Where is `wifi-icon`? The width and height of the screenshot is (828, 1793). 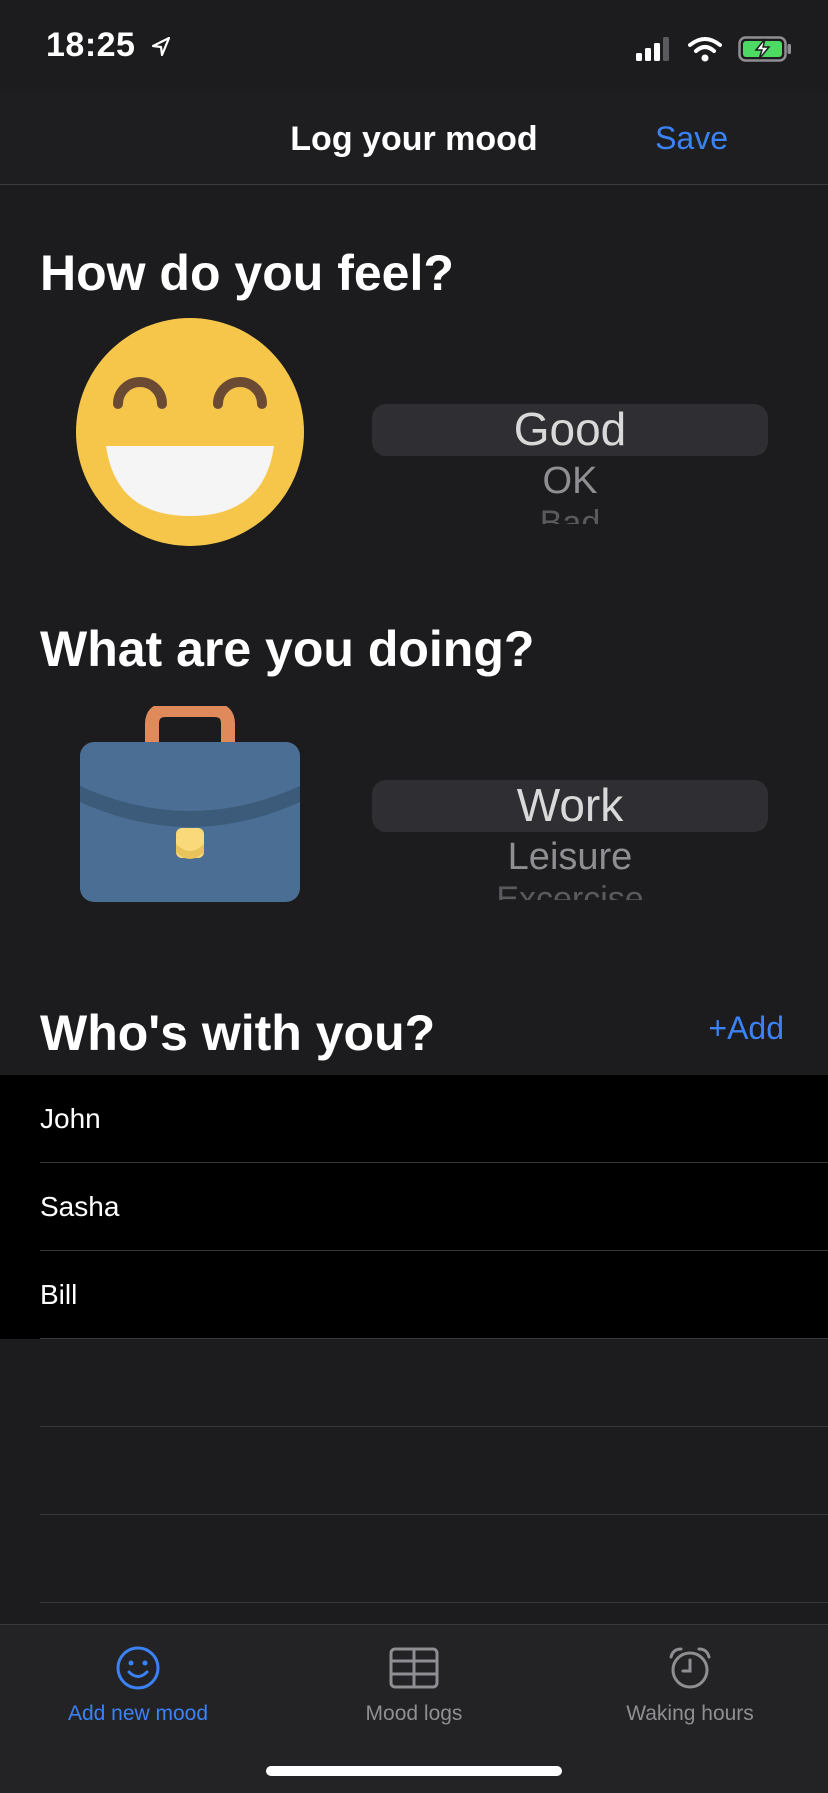 wifi-icon is located at coordinates (705, 49).